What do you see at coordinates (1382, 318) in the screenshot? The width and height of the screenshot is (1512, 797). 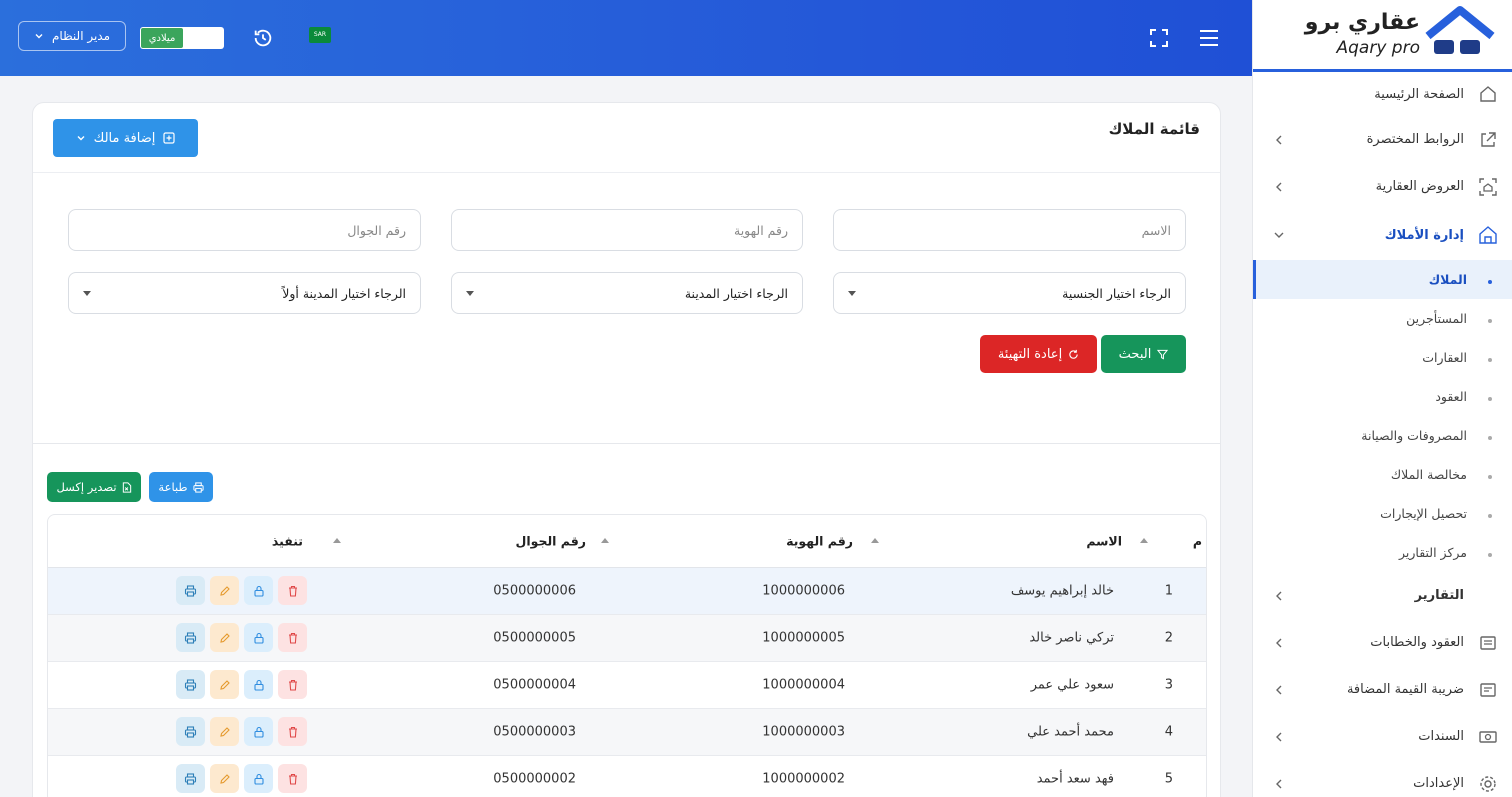 I see `sidebar-subitem-tenants: المستأجرين` at bounding box center [1382, 318].